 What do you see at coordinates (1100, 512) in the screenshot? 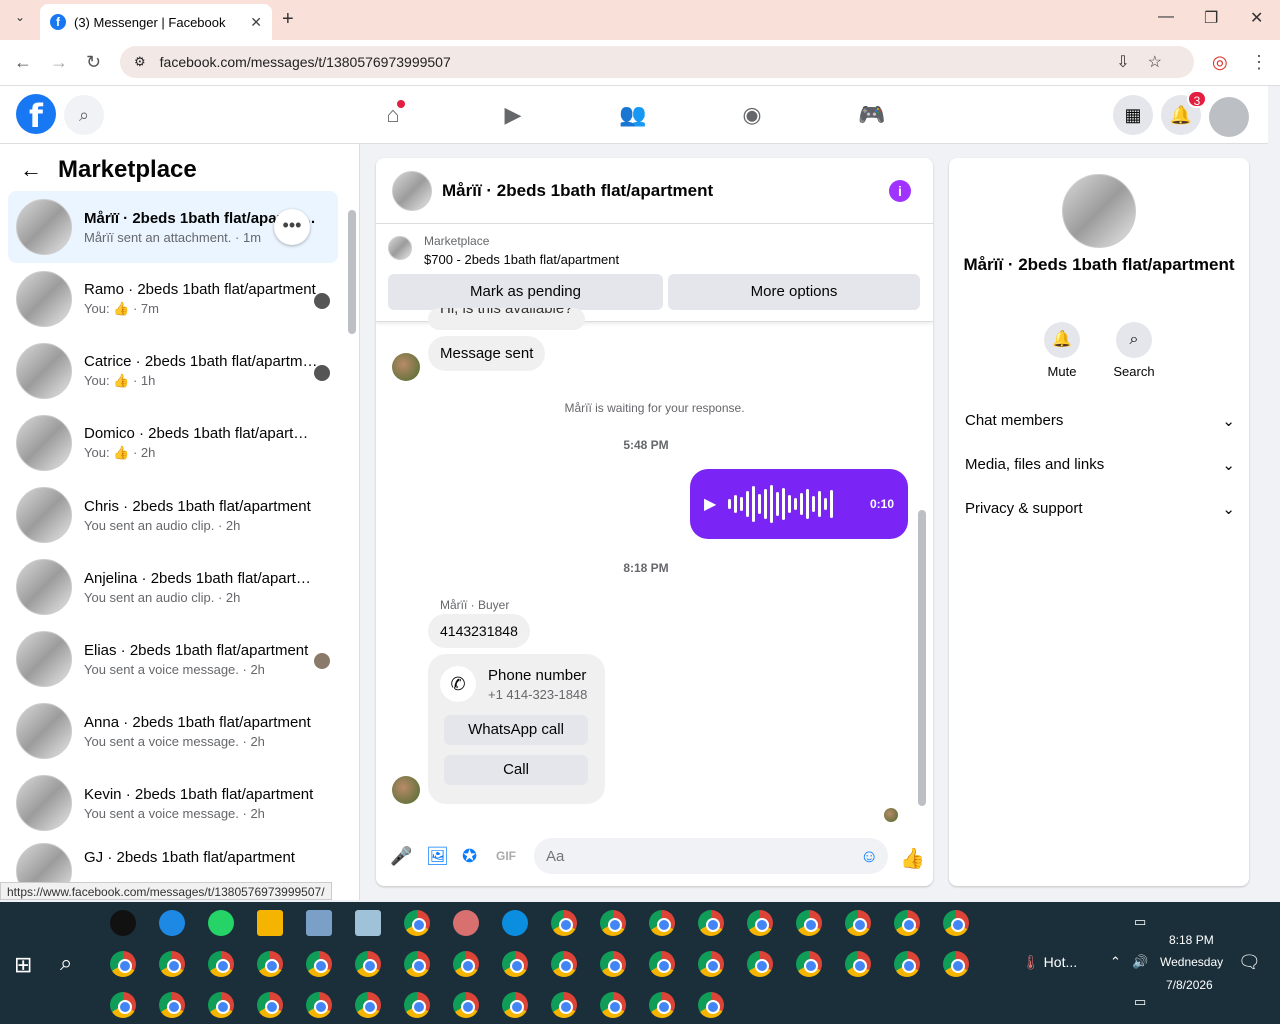
I see `section-privacy-support: Privacy & support ⌄` at bounding box center [1100, 512].